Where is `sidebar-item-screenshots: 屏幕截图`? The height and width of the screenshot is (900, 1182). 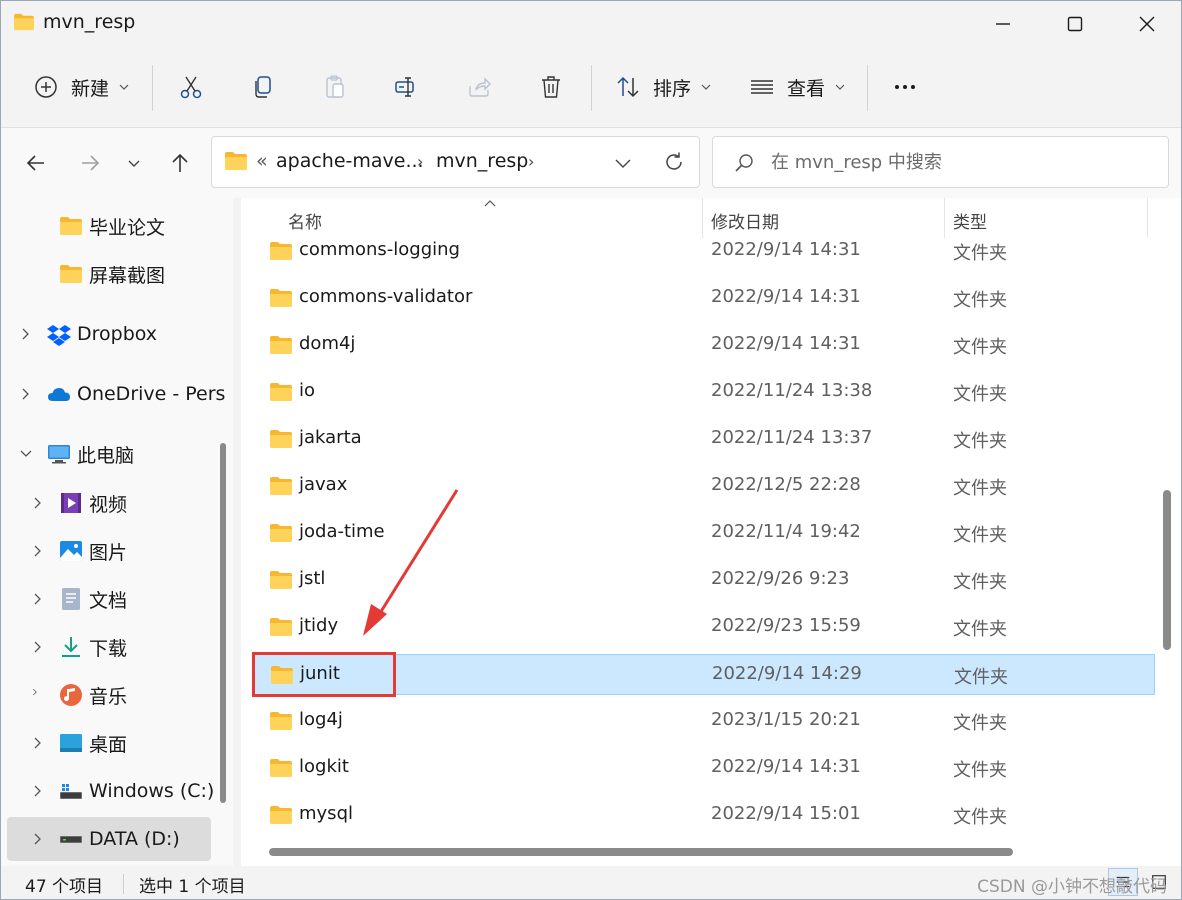
sidebar-item-screenshots: 屏幕截图 is located at coordinates (109, 274).